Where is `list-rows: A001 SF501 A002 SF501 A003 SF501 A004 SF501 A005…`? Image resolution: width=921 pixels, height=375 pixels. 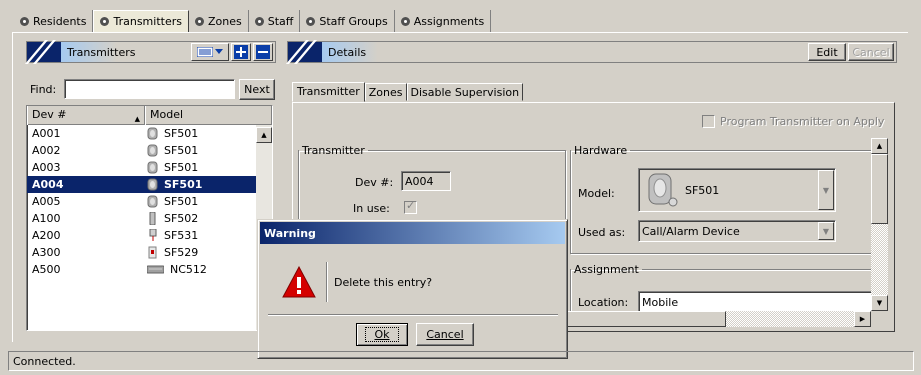
list-rows: A001 SF501 A002 SF501 A003 SF501 A004 SF501 A005… is located at coordinates (149, 201).